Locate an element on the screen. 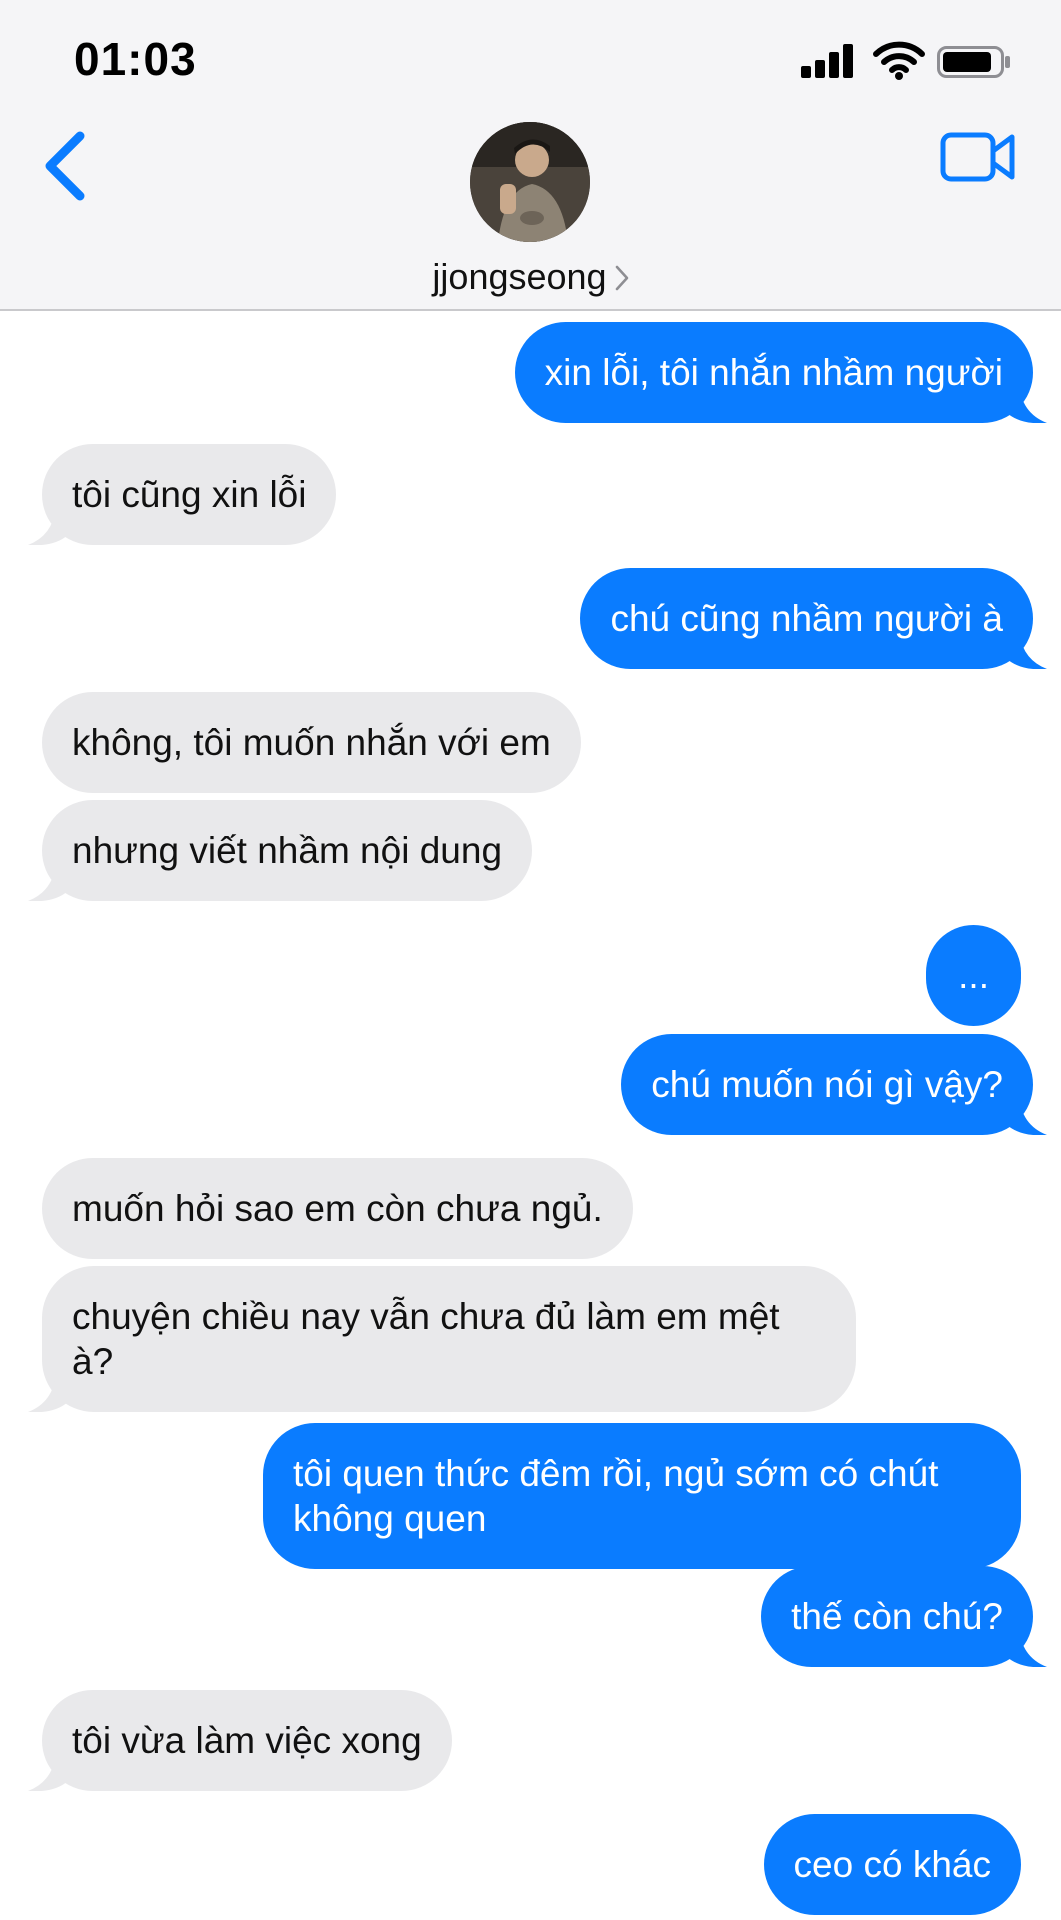 This screenshot has width=1061, height=1920. signal-icon is located at coordinates (828, 60).